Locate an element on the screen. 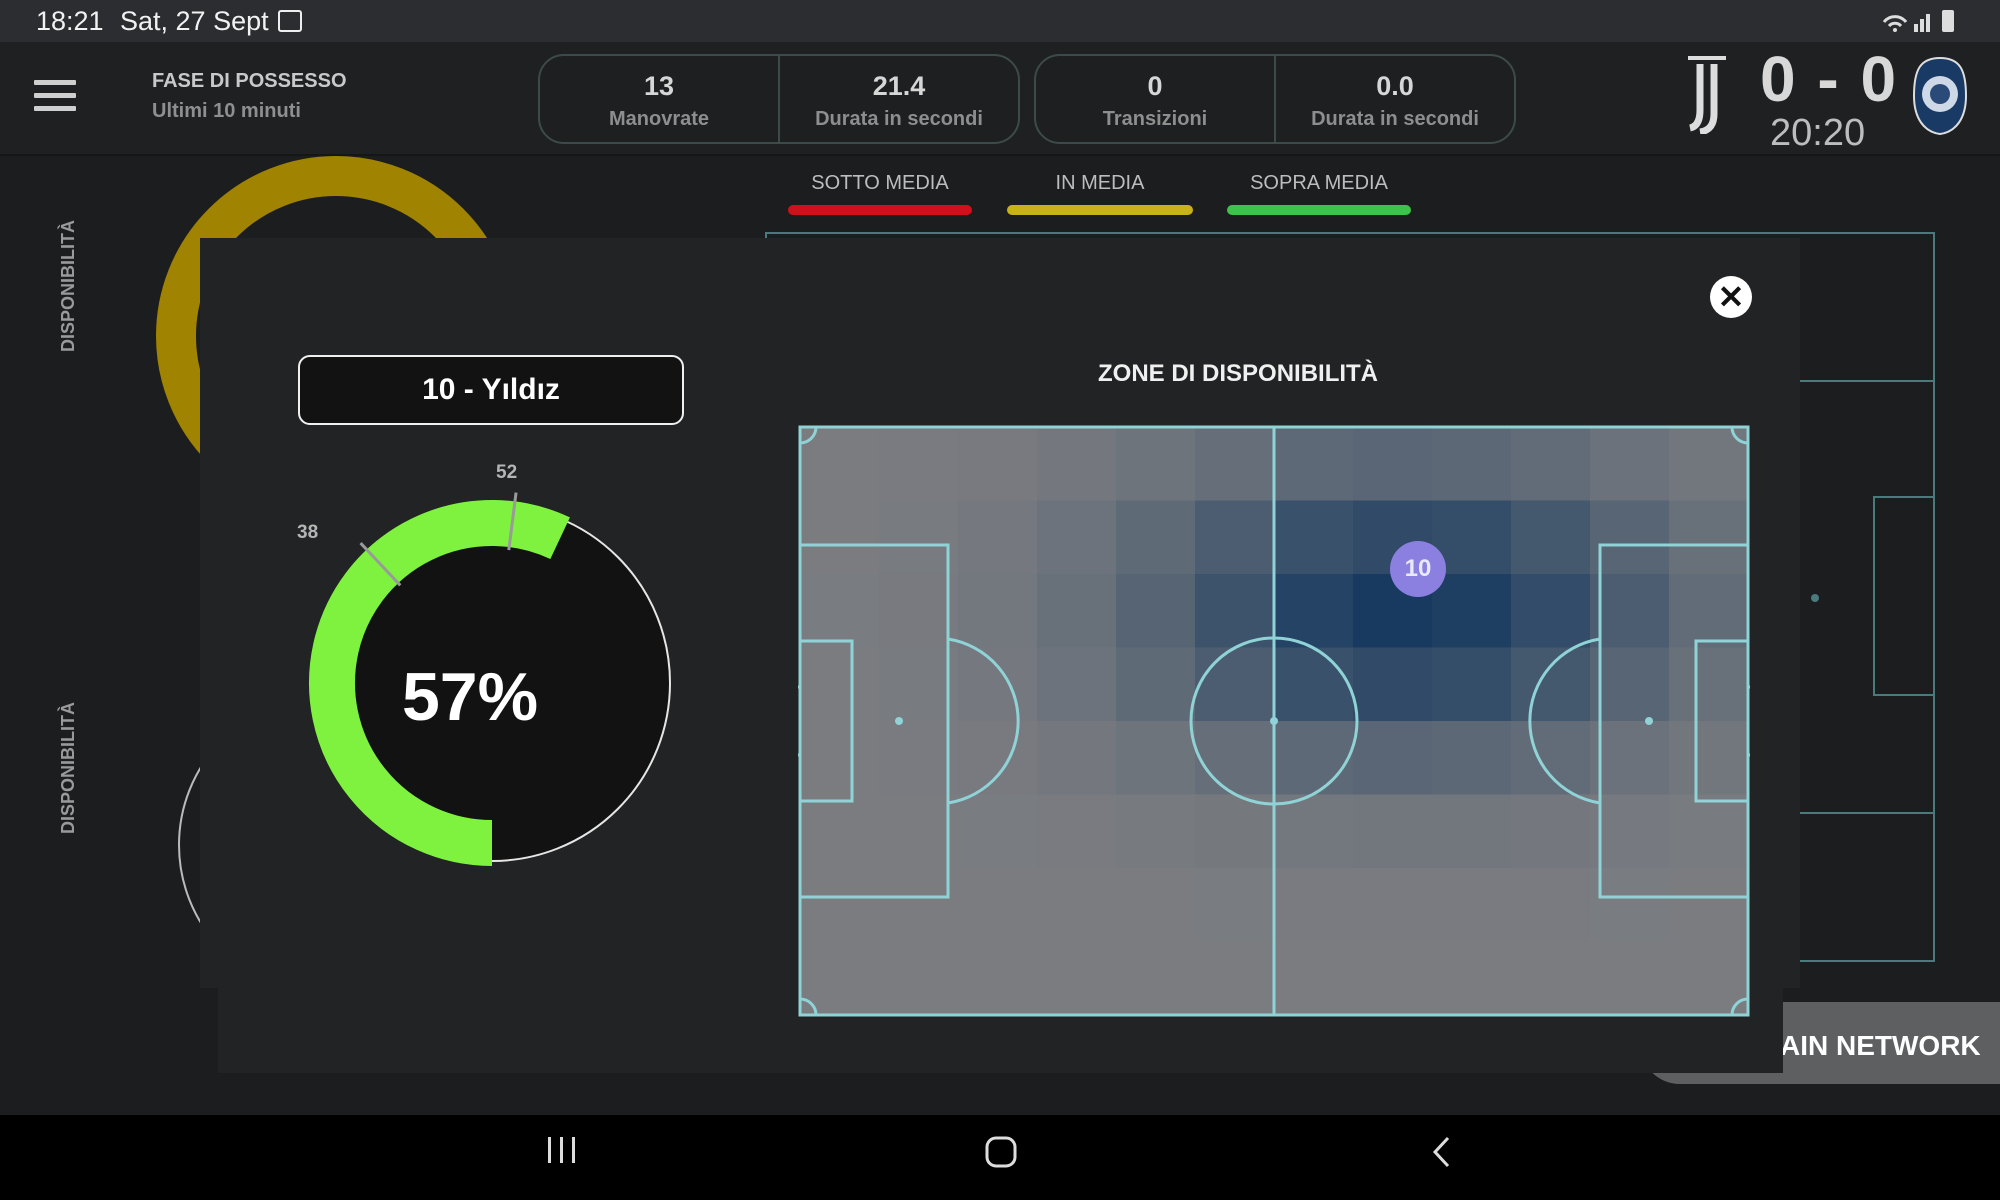 The image size is (2000, 1200). stats-group-transitions: 0 Transizioni 0.0 Durata in secondi is located at coordinates (1275, 99).